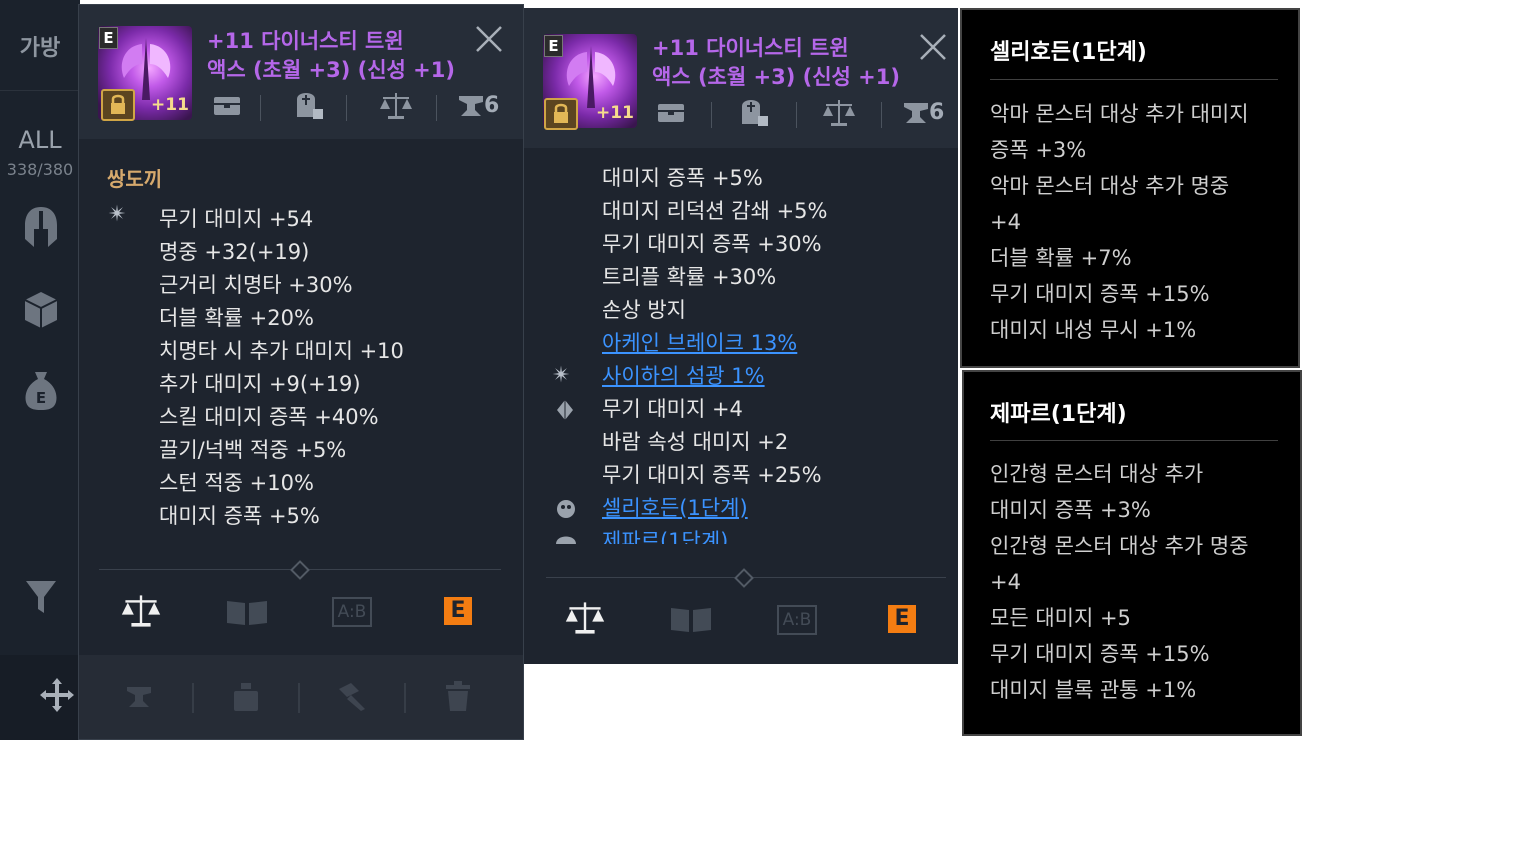 The width and height of the screenshot is (1536, 864). What do you see at coordinates (772, 376) in the screenshot?
I see `skill-link-saiha-flash: 사이하의 섬광 1%` at bounding box center [772, 376].